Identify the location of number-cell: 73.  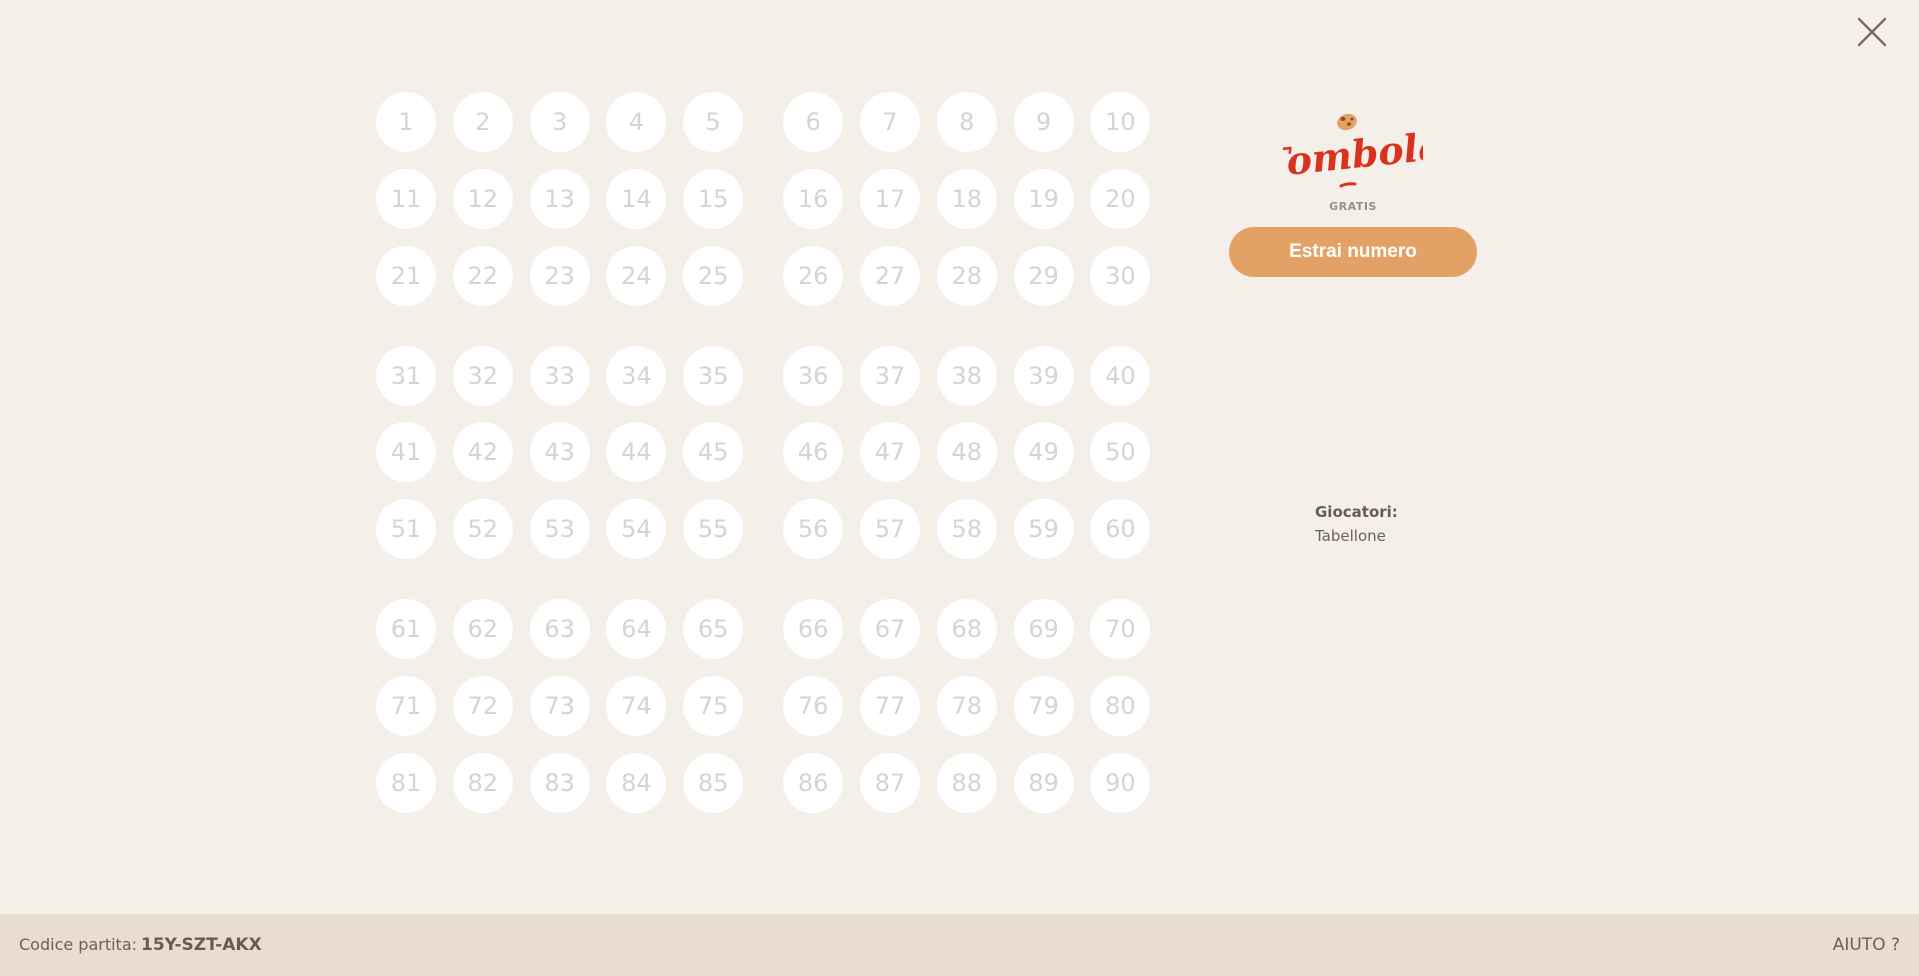
(559, 705).